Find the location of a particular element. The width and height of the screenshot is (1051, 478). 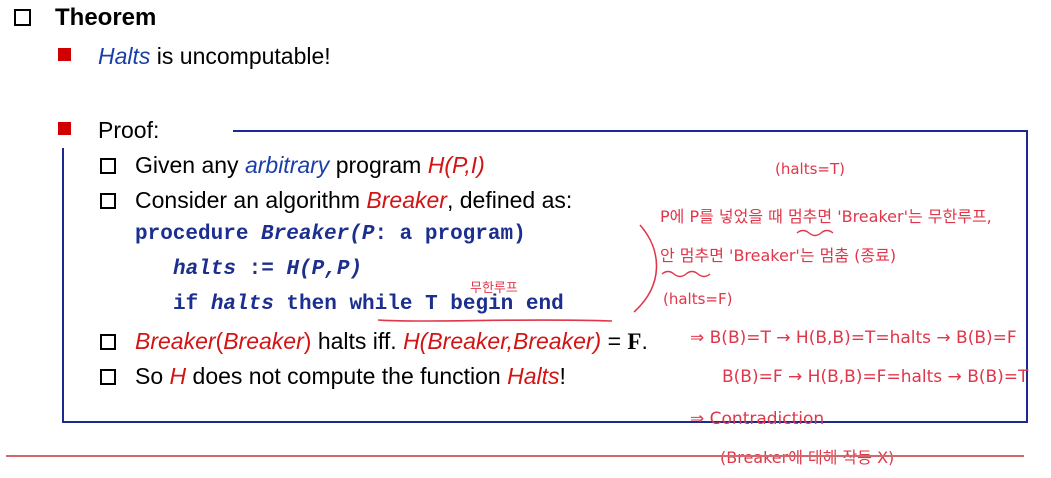

conclusion-h: H is located at coordinates (178, 376).